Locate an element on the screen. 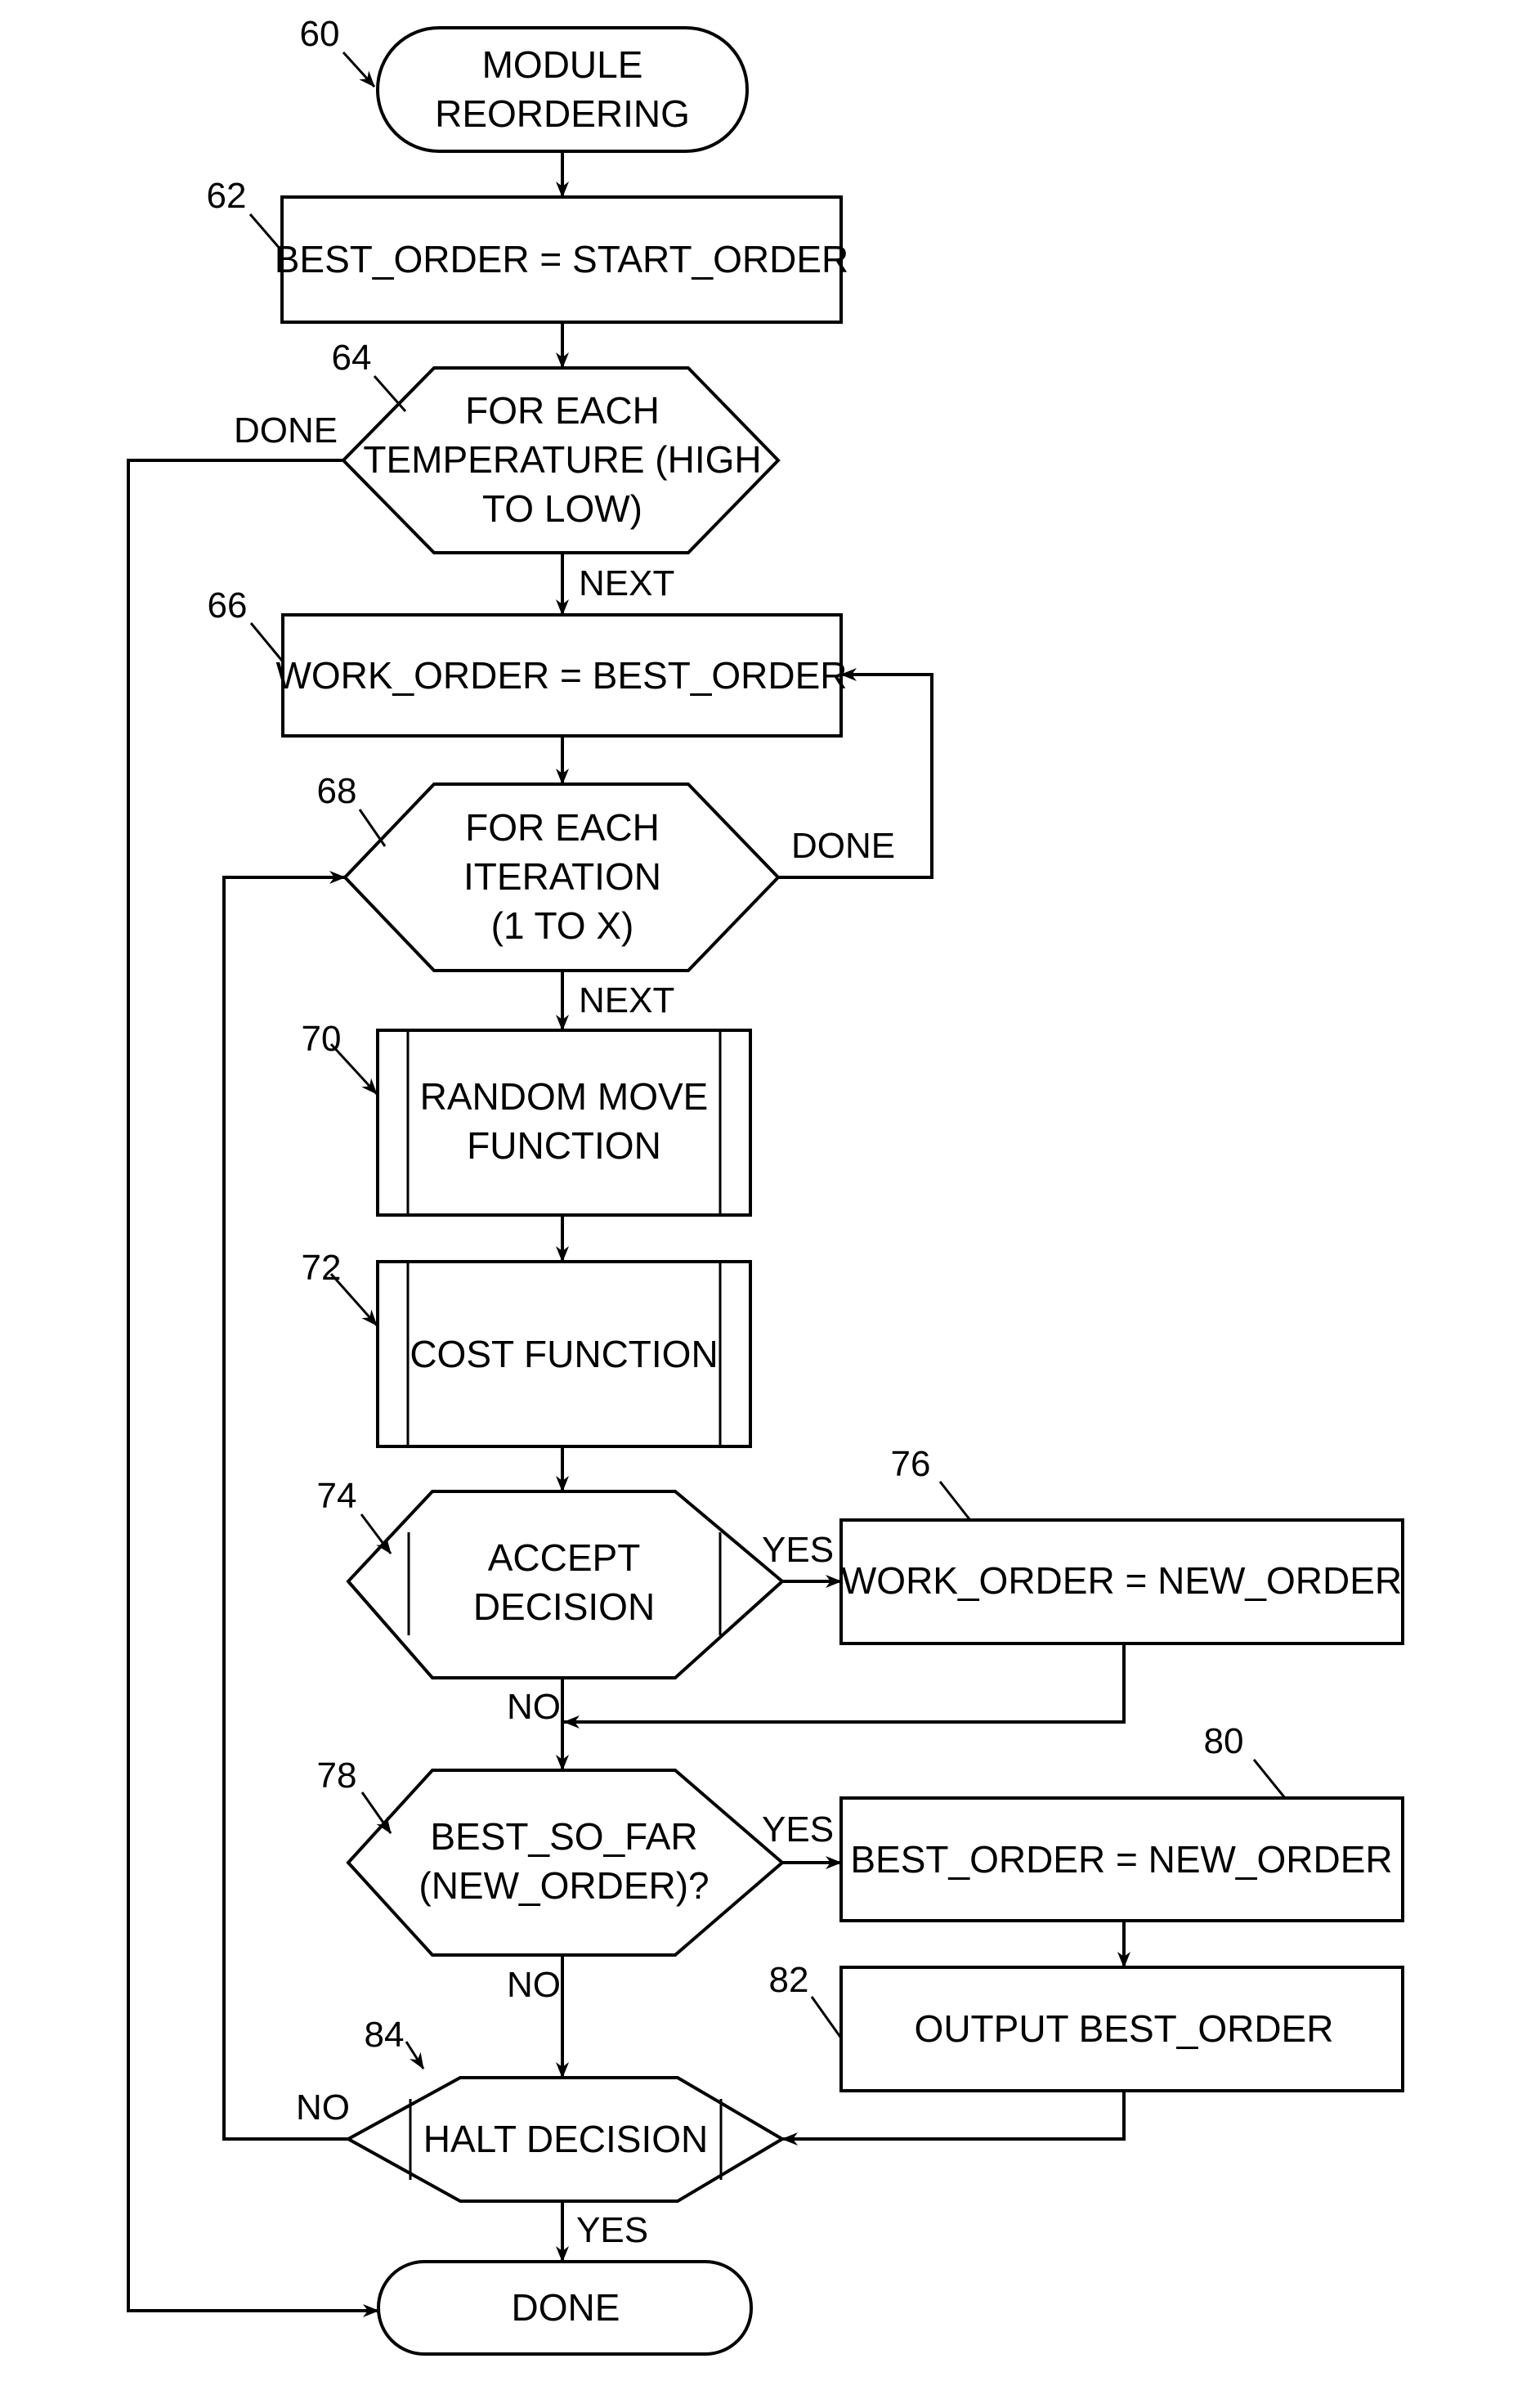  node-best-order-start: BEST_ORDER = START_ORDER is located at coordinates (562, 259).